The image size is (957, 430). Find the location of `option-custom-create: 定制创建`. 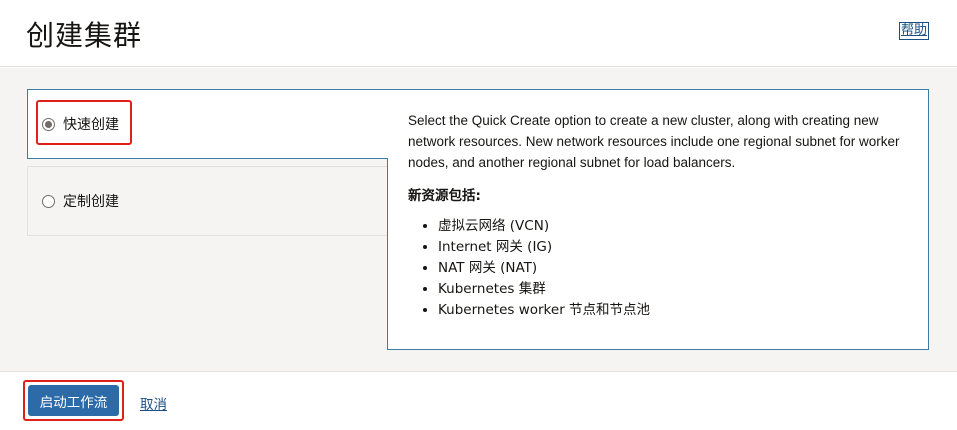

option-custom-create: 定制创建 is located at coordinates (207, 201).